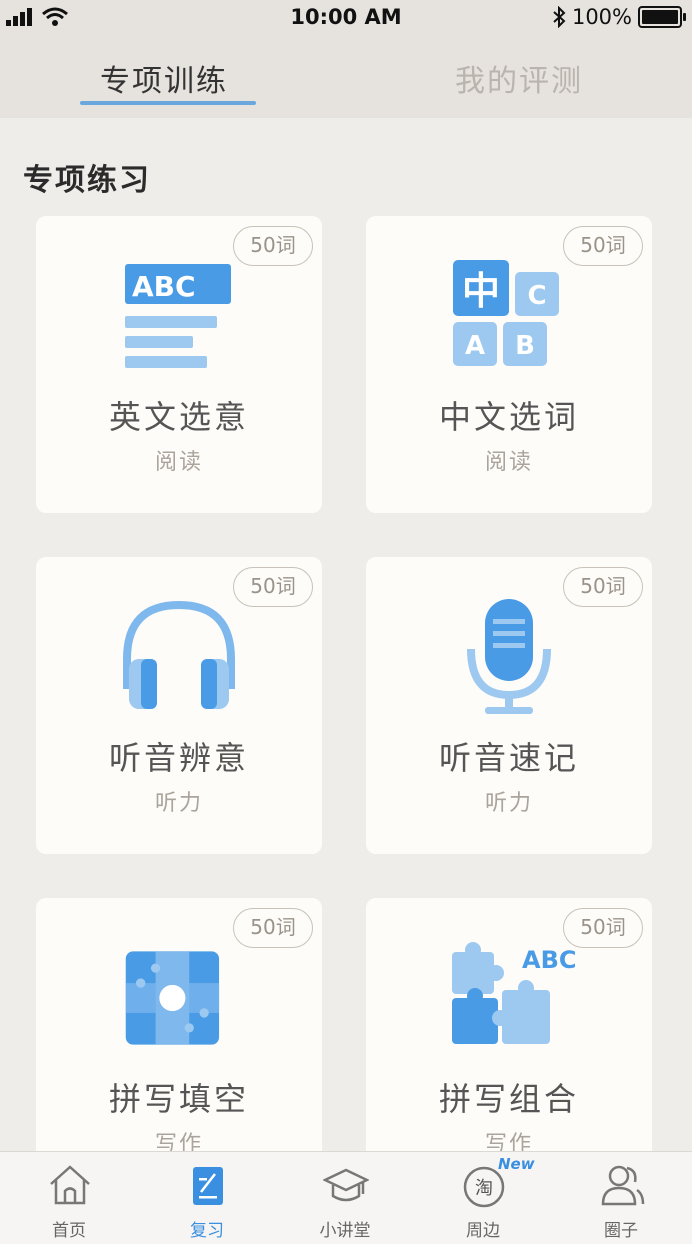  Describe the element at coordinates (164, 78) in the screenshot. I see `tab-special-training: 专项训练` at that location.